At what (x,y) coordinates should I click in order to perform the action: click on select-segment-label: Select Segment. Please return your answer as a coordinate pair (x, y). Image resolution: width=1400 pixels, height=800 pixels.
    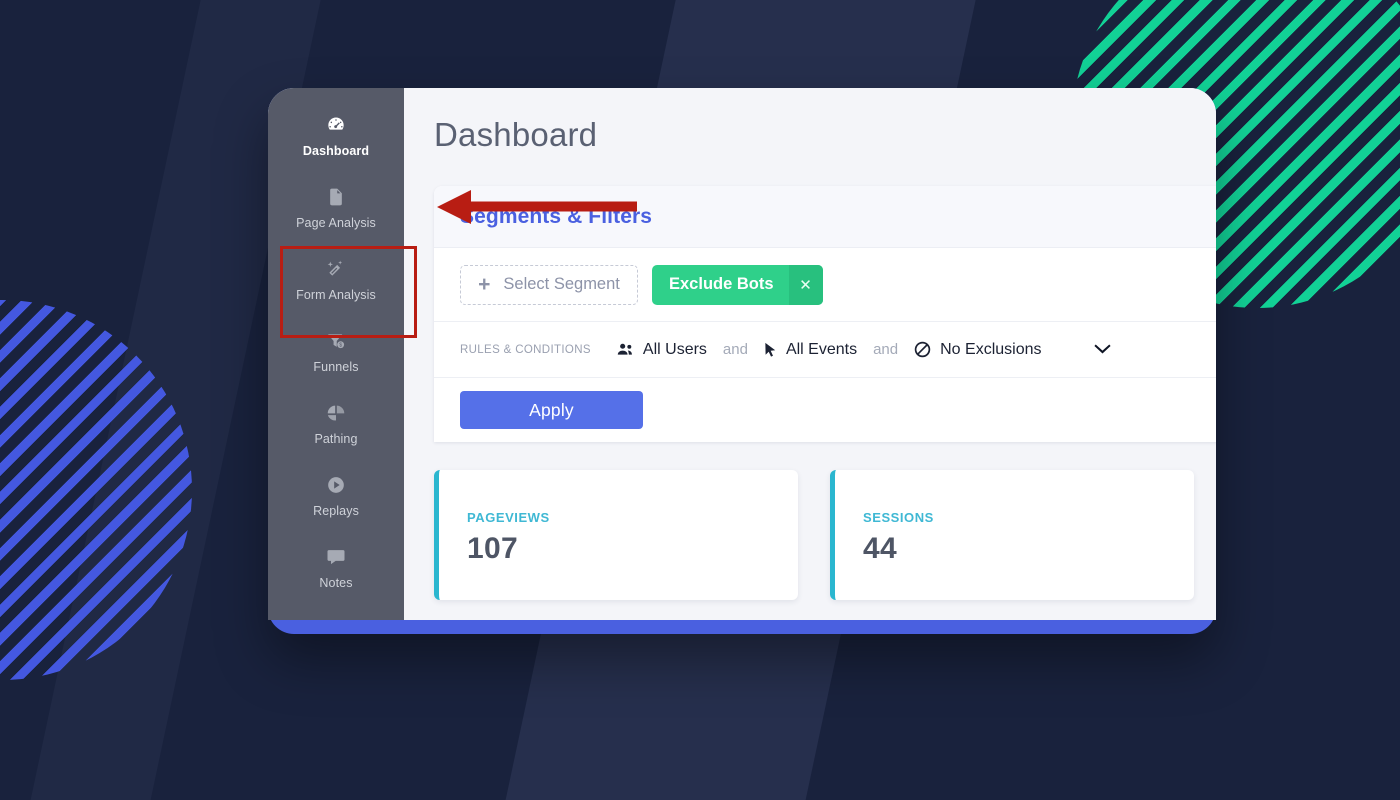
    Looking at the image, I should click on (561, 284).